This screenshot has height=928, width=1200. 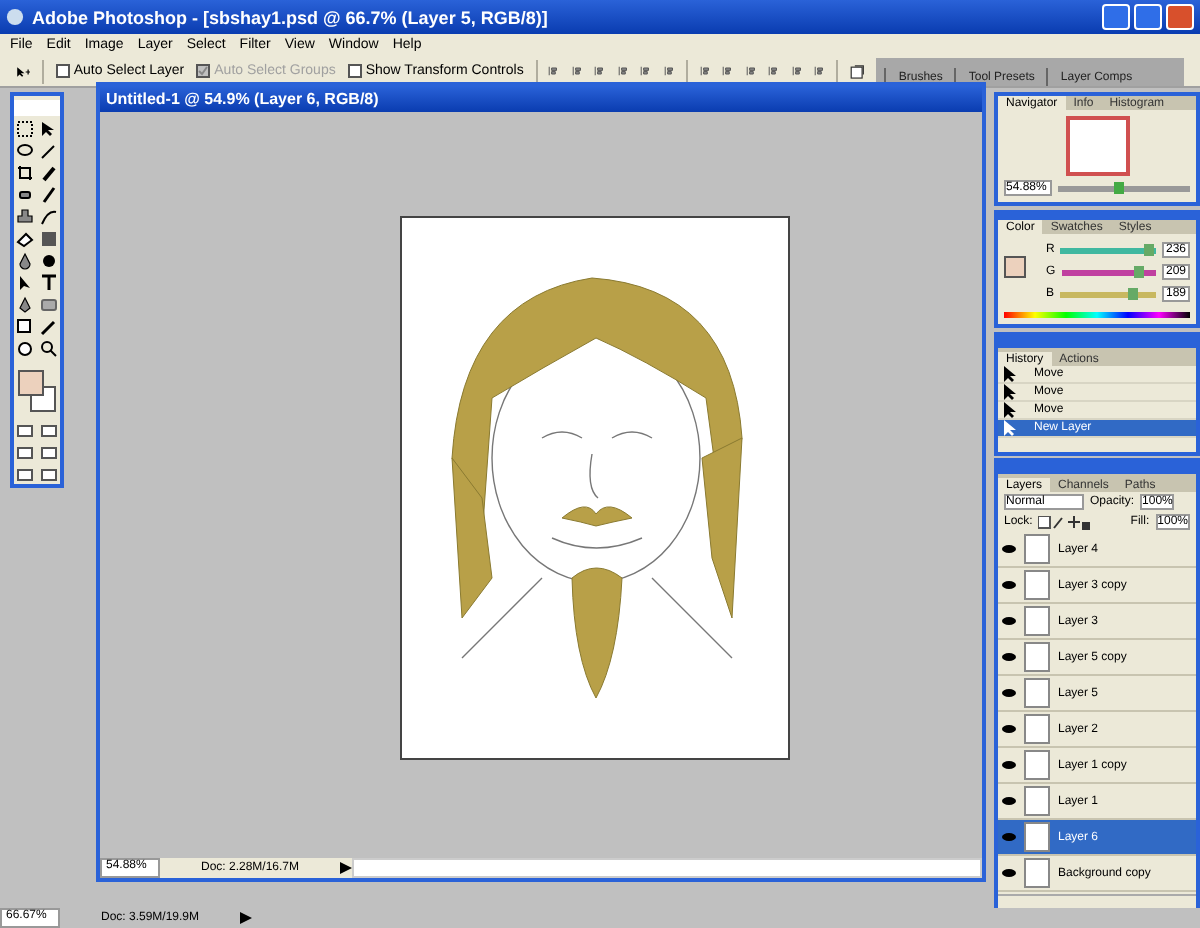 What do you see at coordinates (25, 283) in the screenshot?
I see `arrow-tool-icon` at bounding box center [25, 283].